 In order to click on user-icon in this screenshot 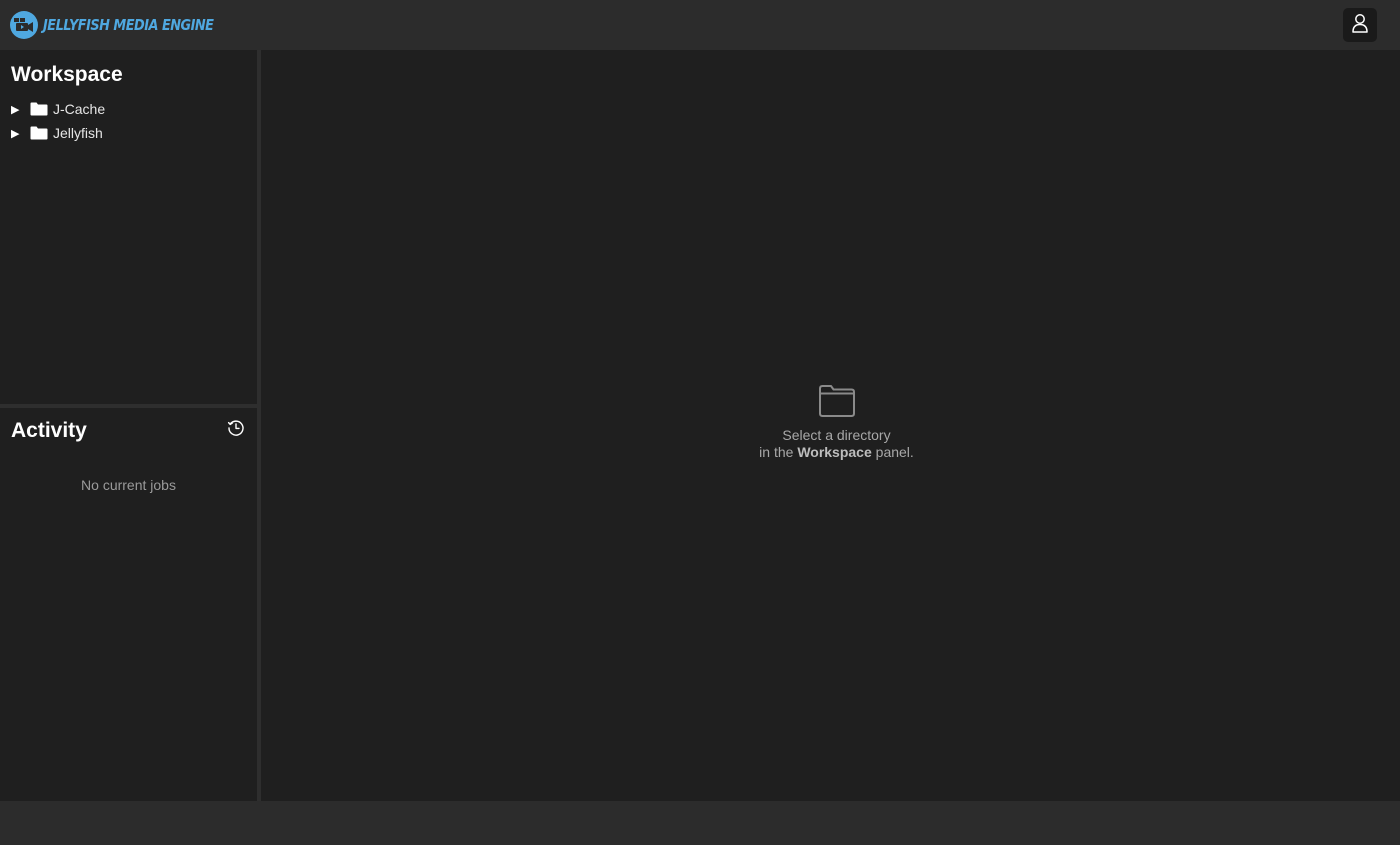, I will do `click(1360, 25)`.